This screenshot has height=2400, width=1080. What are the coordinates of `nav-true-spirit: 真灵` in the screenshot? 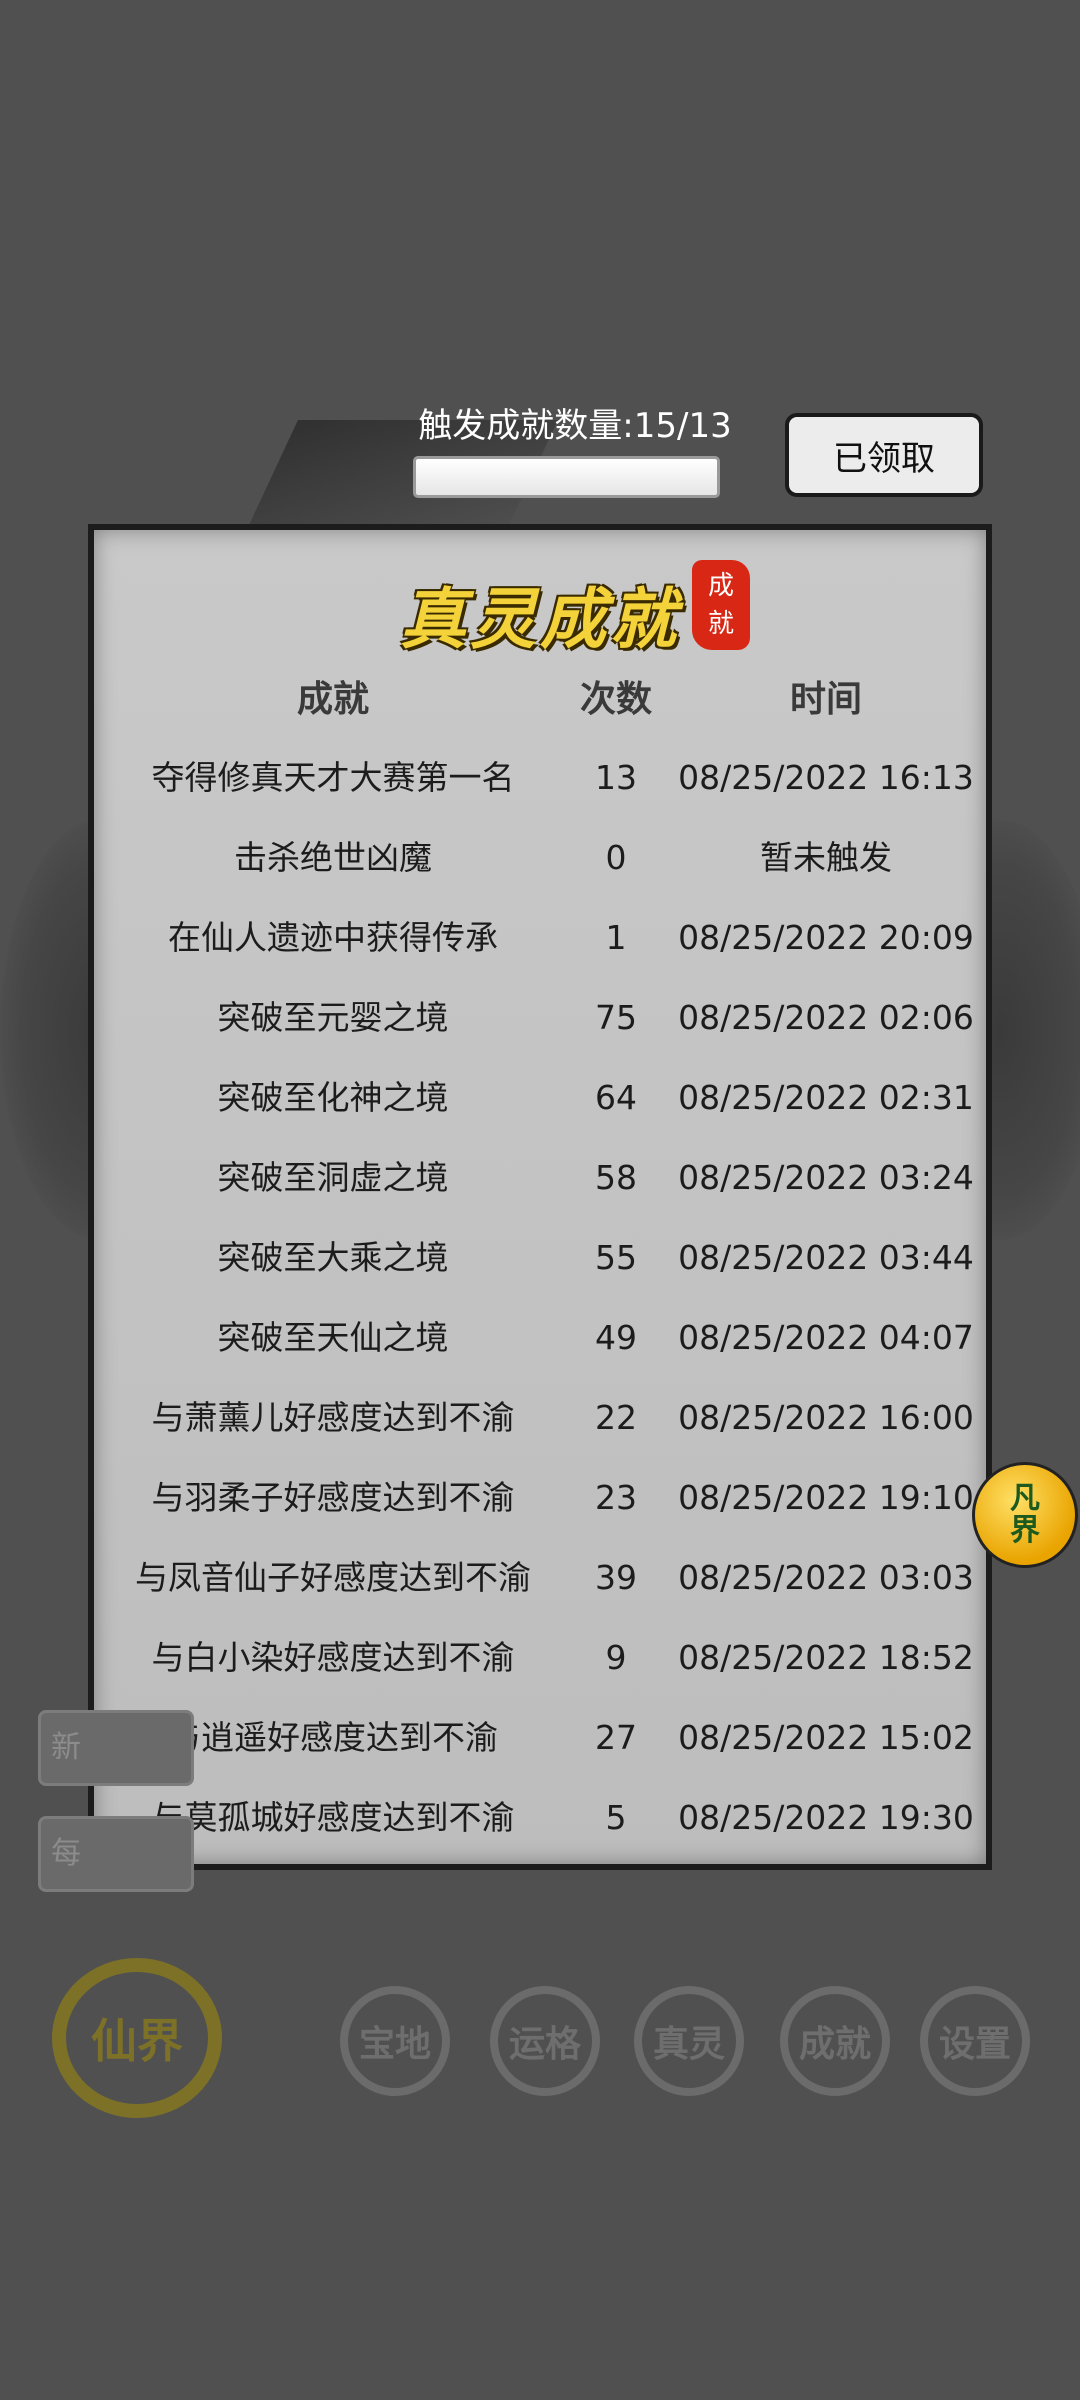 It's located at (689, 2041).